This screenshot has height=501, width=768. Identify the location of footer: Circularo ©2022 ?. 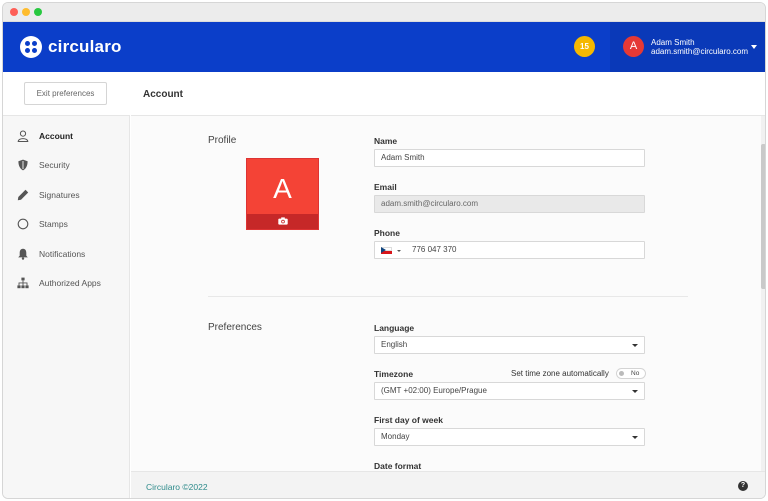
(448, 484).